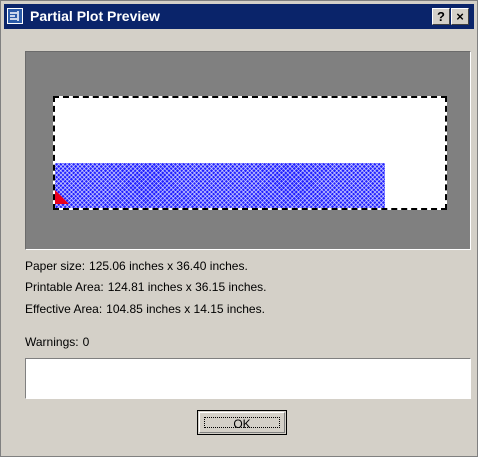 The image size is (482, 457). I want to click on ok-button: OK, so click(242, 422).